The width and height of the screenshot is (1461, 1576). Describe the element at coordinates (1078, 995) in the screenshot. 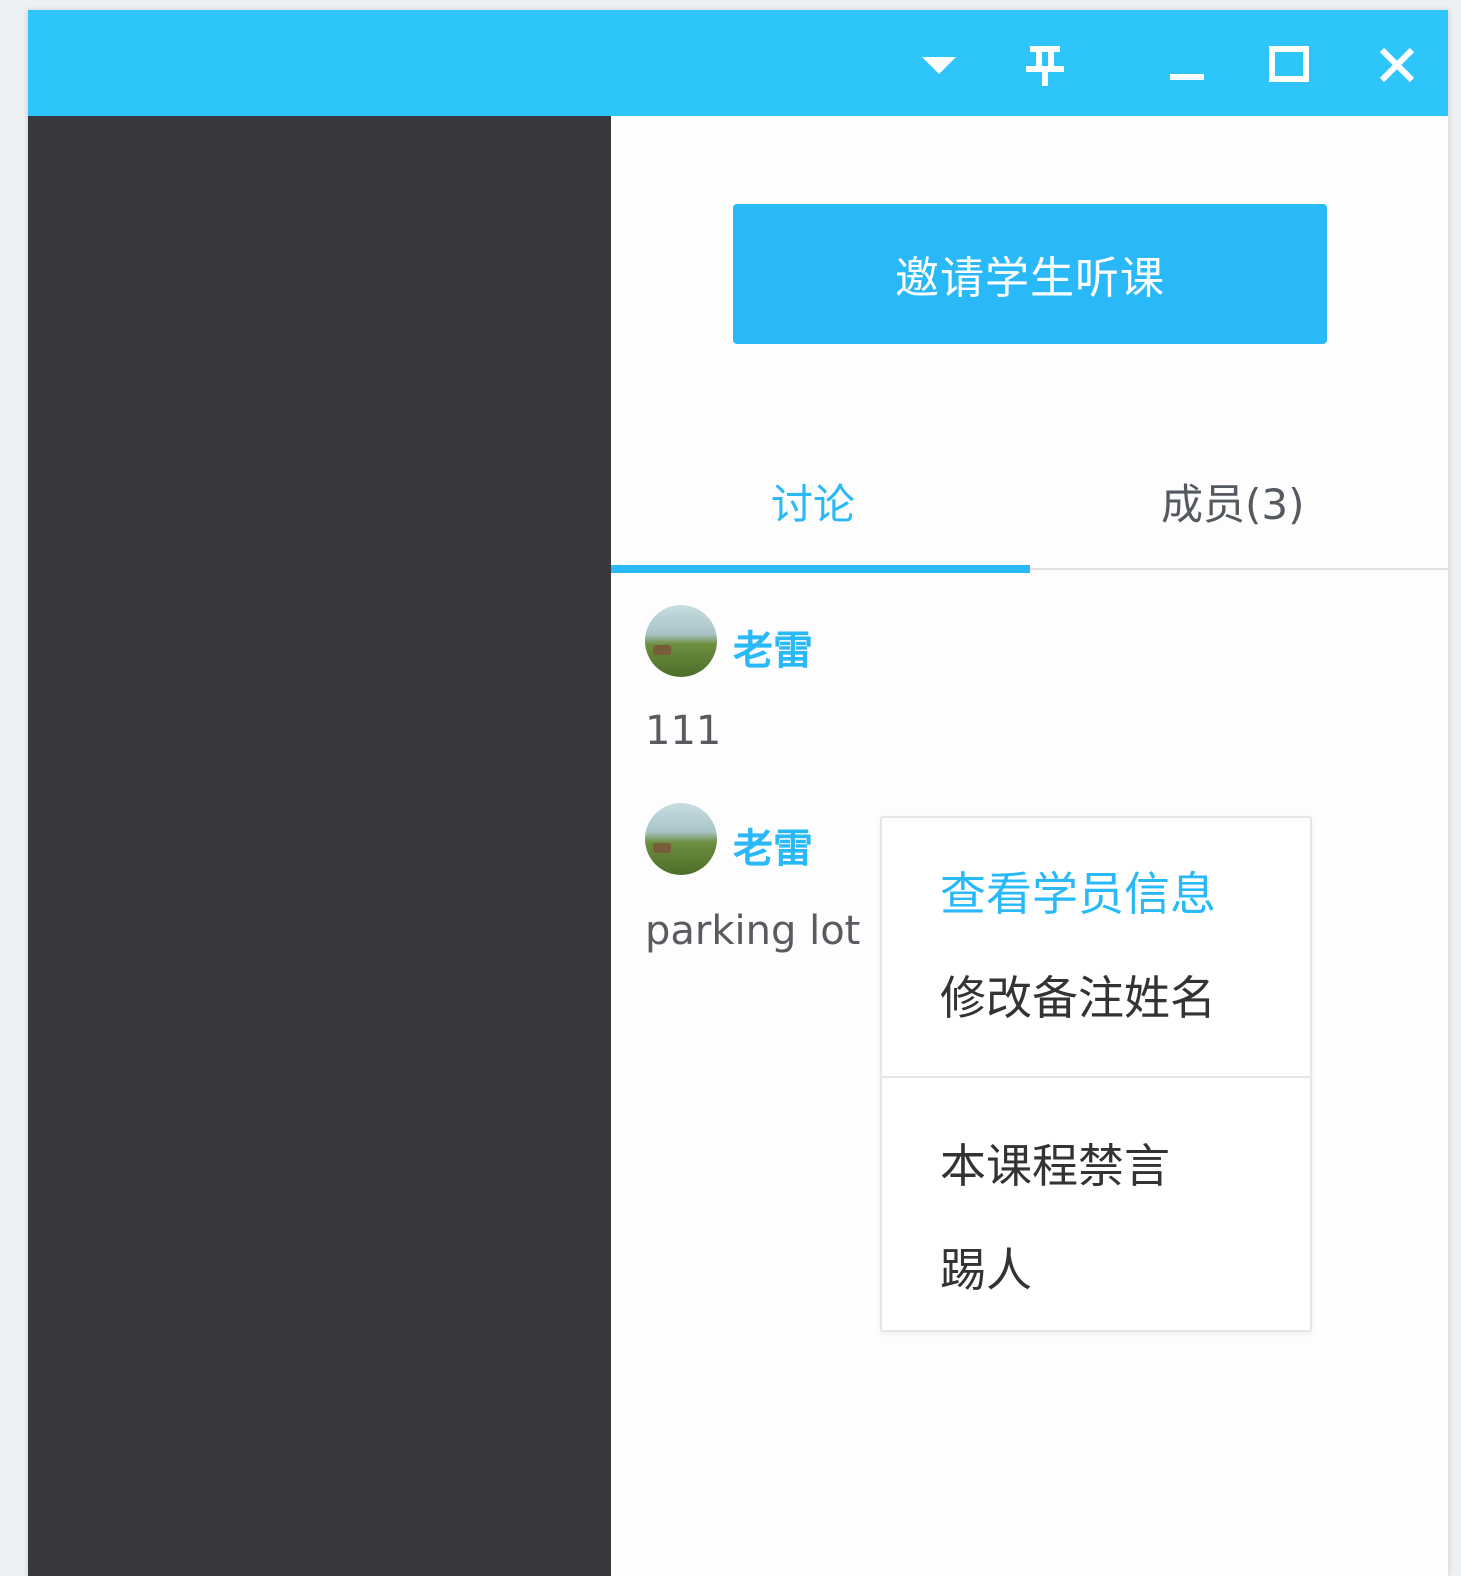

I see `menu-item-edit-remark-name: 修改备注姓名` at that location.